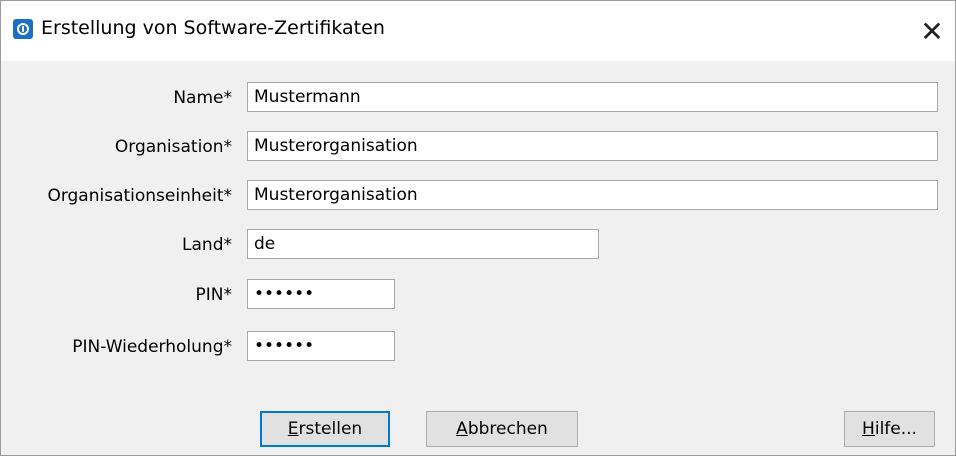  What do you see at coordinates (321, 346) in the screenshot?
I see `pin-repeat-input: ••••••` at bounding box center [321, 346].